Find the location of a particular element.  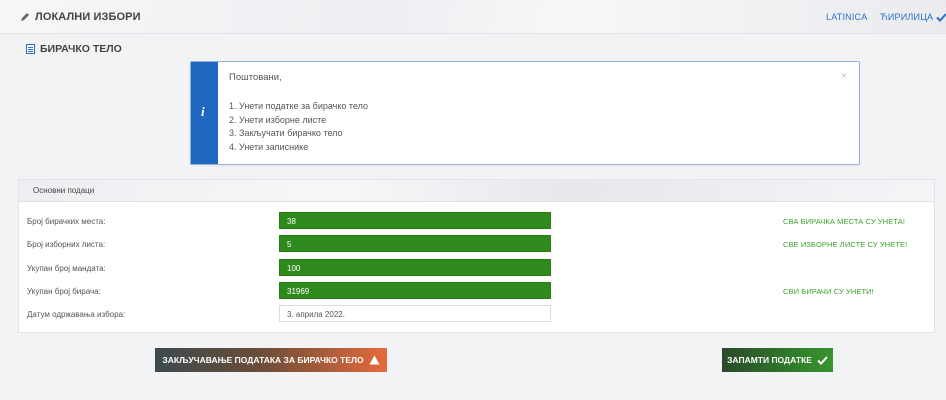

lang-cyrillic-link: ЋИРИЛИЦА is located at coordinates (913, 17).